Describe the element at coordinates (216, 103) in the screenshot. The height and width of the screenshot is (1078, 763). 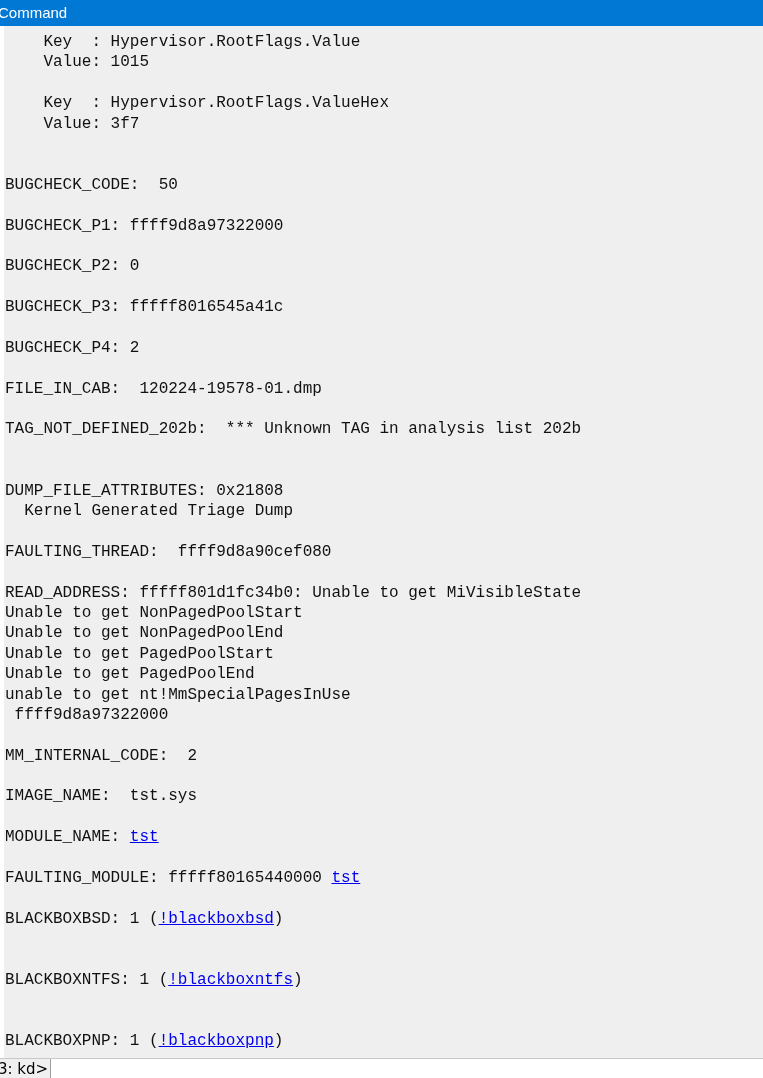
I see `output-line: Key : Hypervisor.RootFlags.ValueHex` at that location.